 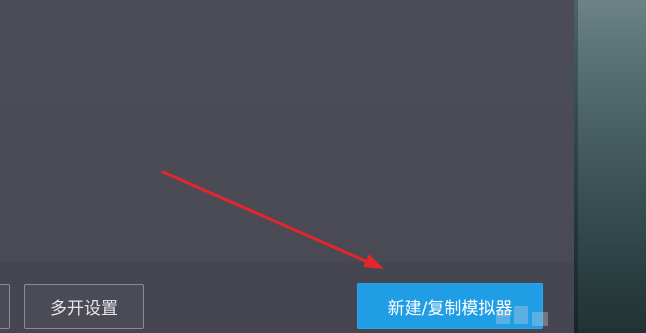 I want to click on desktop-background, so click(x=610, y=166).